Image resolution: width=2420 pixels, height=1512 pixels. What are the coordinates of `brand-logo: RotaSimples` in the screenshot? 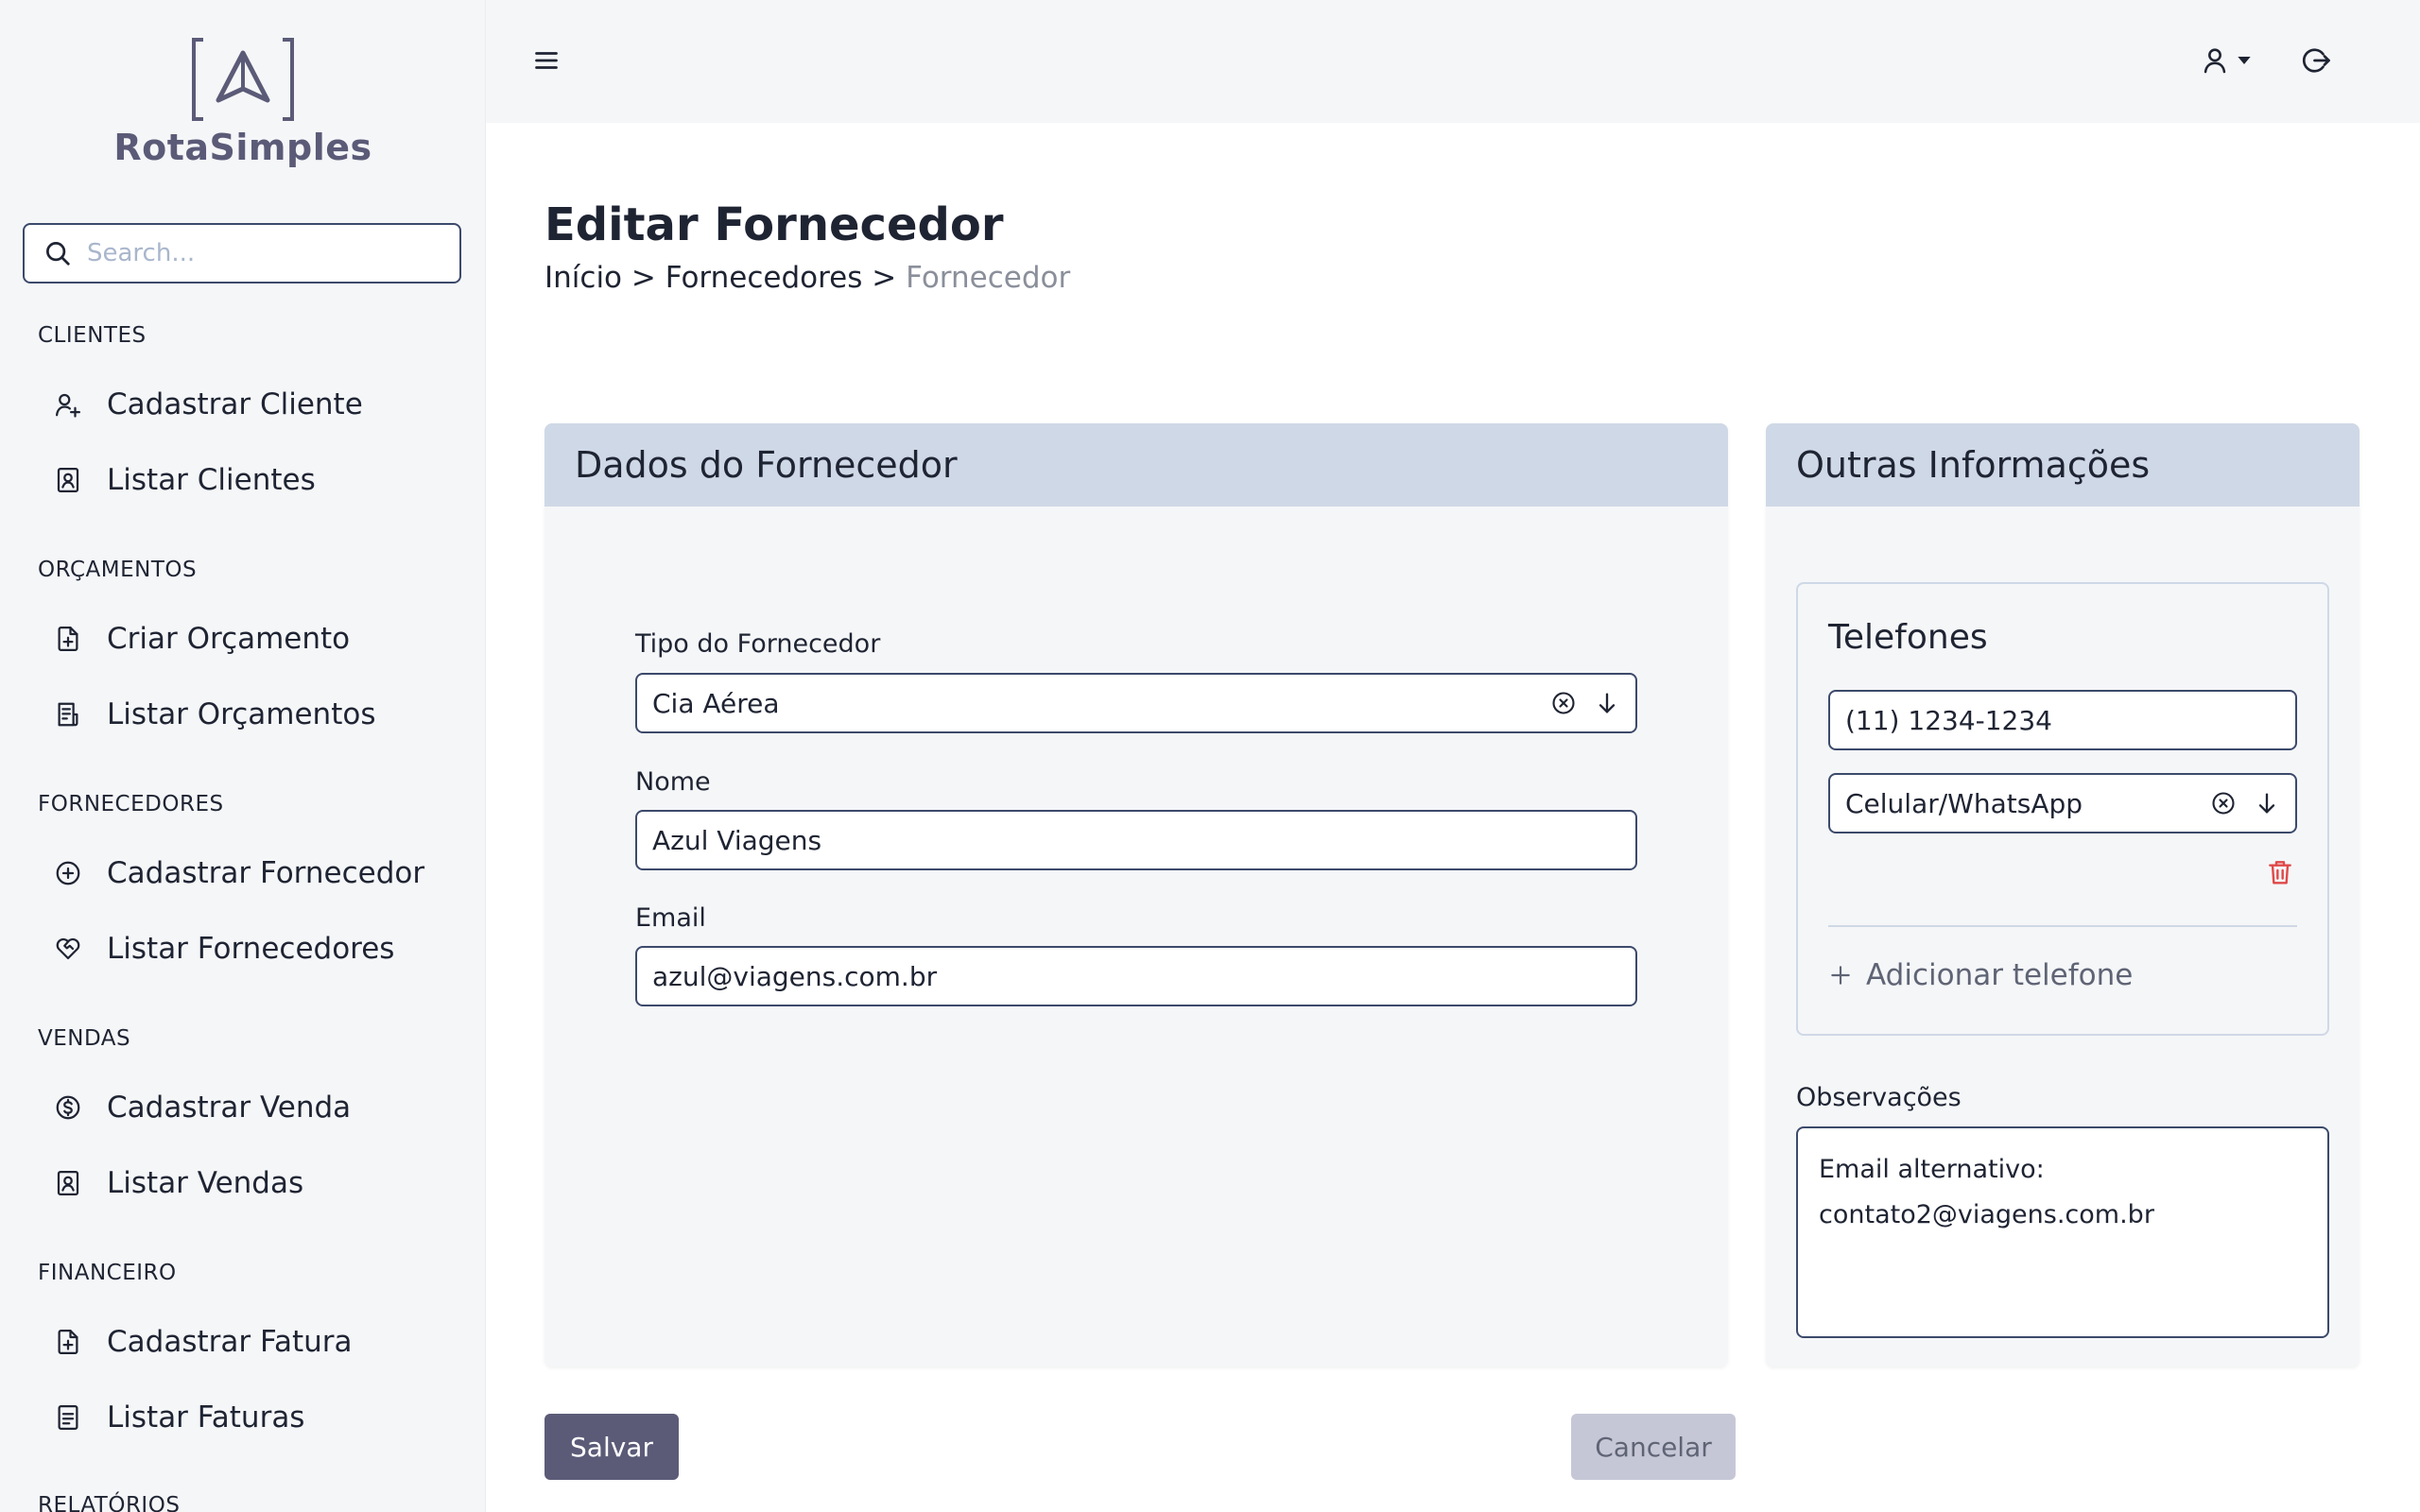 It's located at (242, 102).